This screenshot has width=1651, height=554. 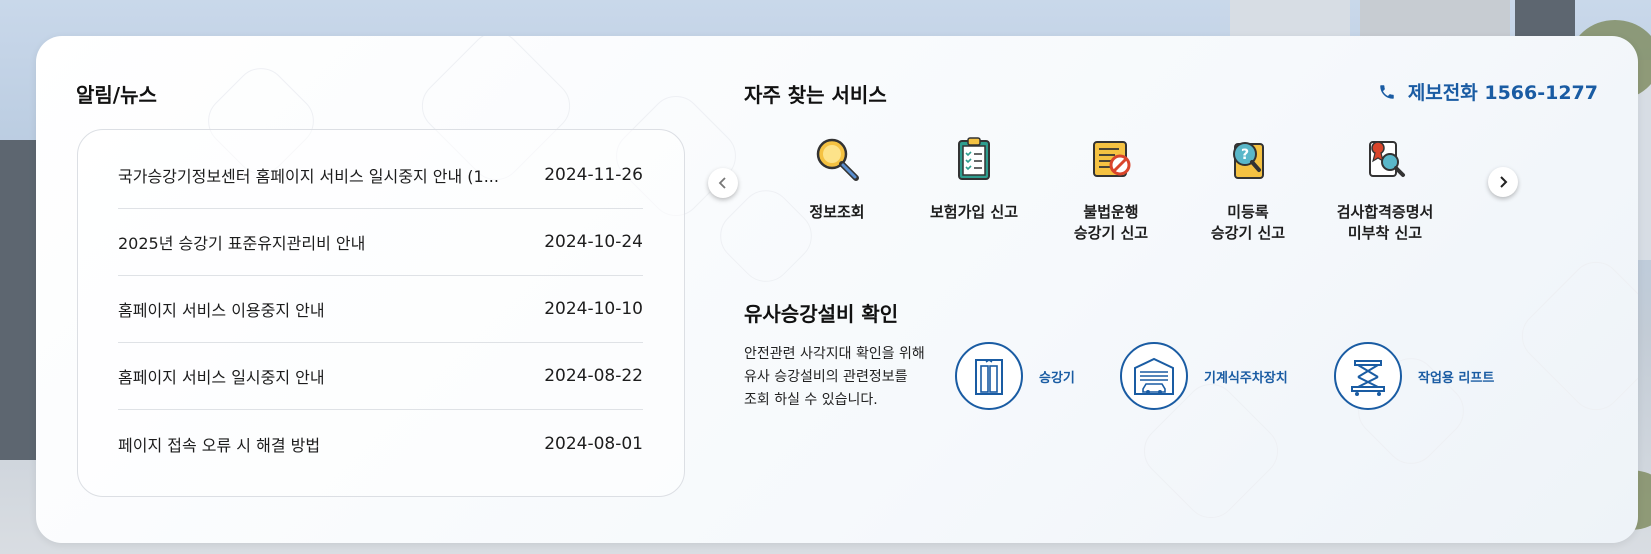 What do you see at coordinates (380, 376) in the screenshot?
I see `news-item: 홈페이지 서비스 일시중지 안내 2024-08-22` at bounding box center [380, 376].